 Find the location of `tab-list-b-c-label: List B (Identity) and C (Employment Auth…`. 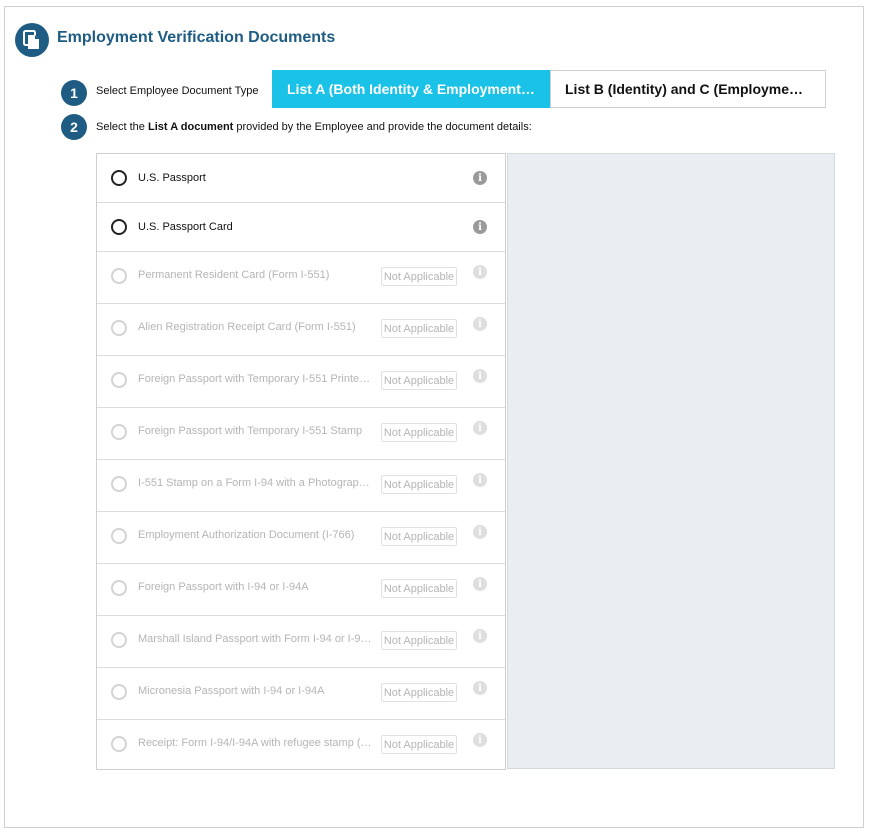

tab-list-b-c-label: List B (Identity) and C (Employment Auth… is located at coordinates (688, 89).